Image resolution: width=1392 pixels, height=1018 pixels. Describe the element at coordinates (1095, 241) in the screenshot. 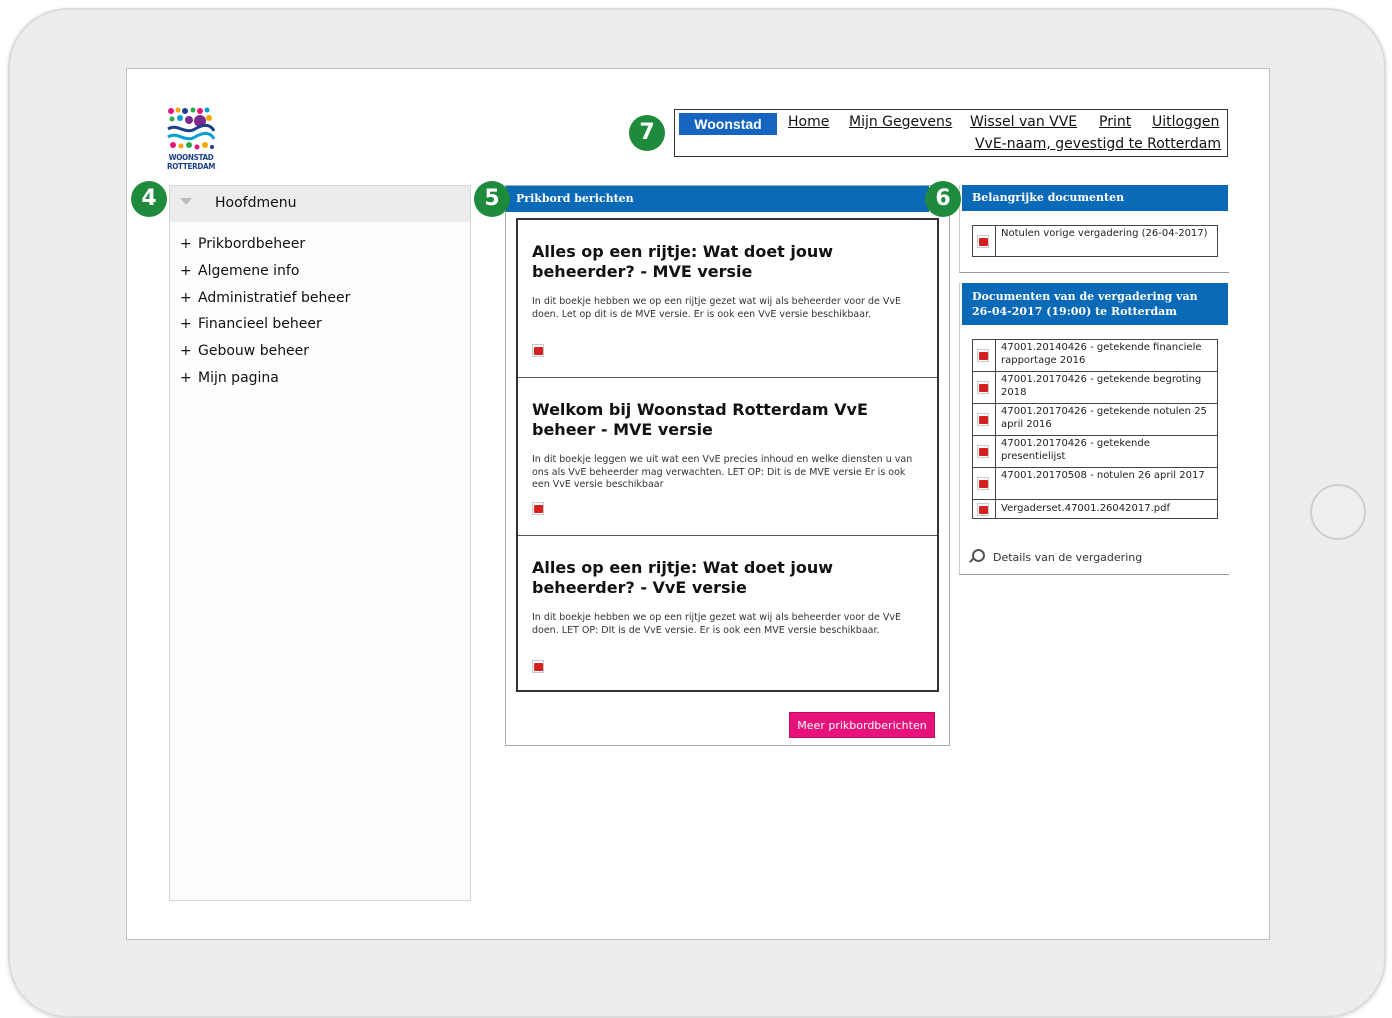

I see `document-link: Notulen vorige vergadering (26-04-2017)` at that location.